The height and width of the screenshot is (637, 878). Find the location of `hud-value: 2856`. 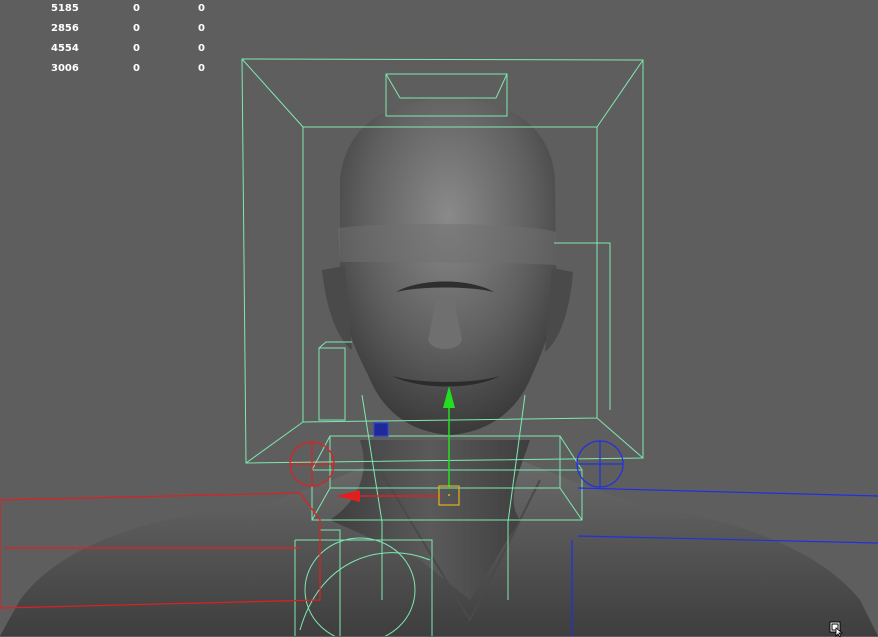

hud-value: 2856 is located at coordinates (65, 28).